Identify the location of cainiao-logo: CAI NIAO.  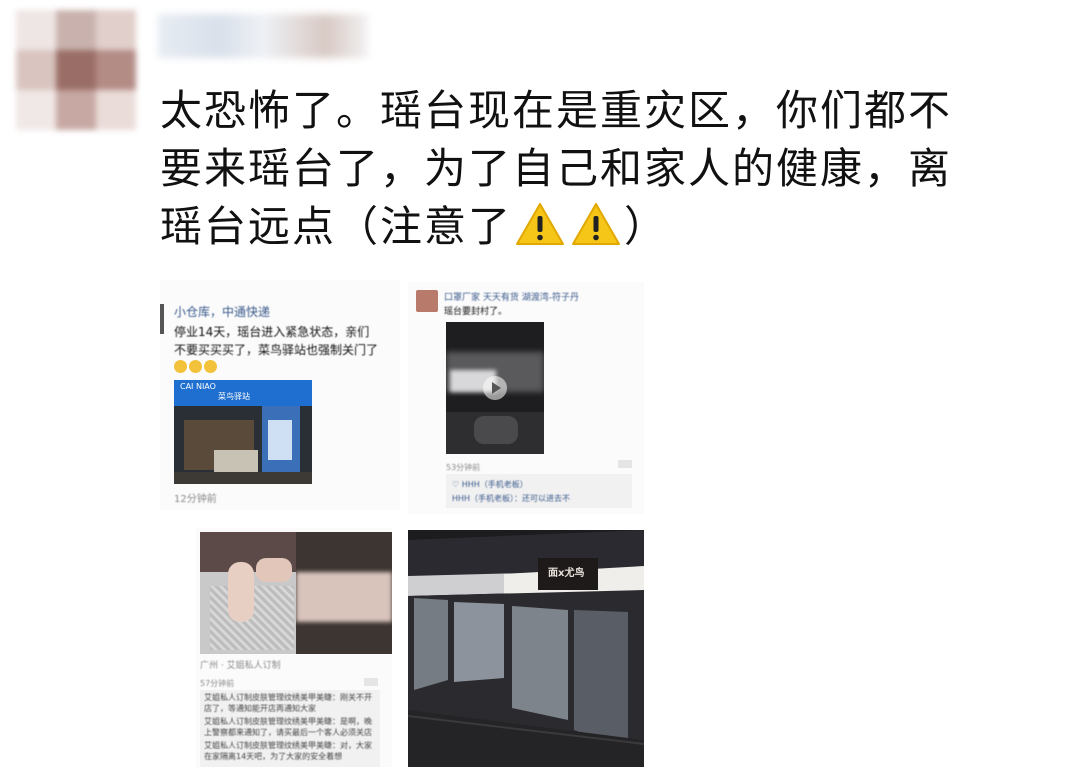
(198, 386).